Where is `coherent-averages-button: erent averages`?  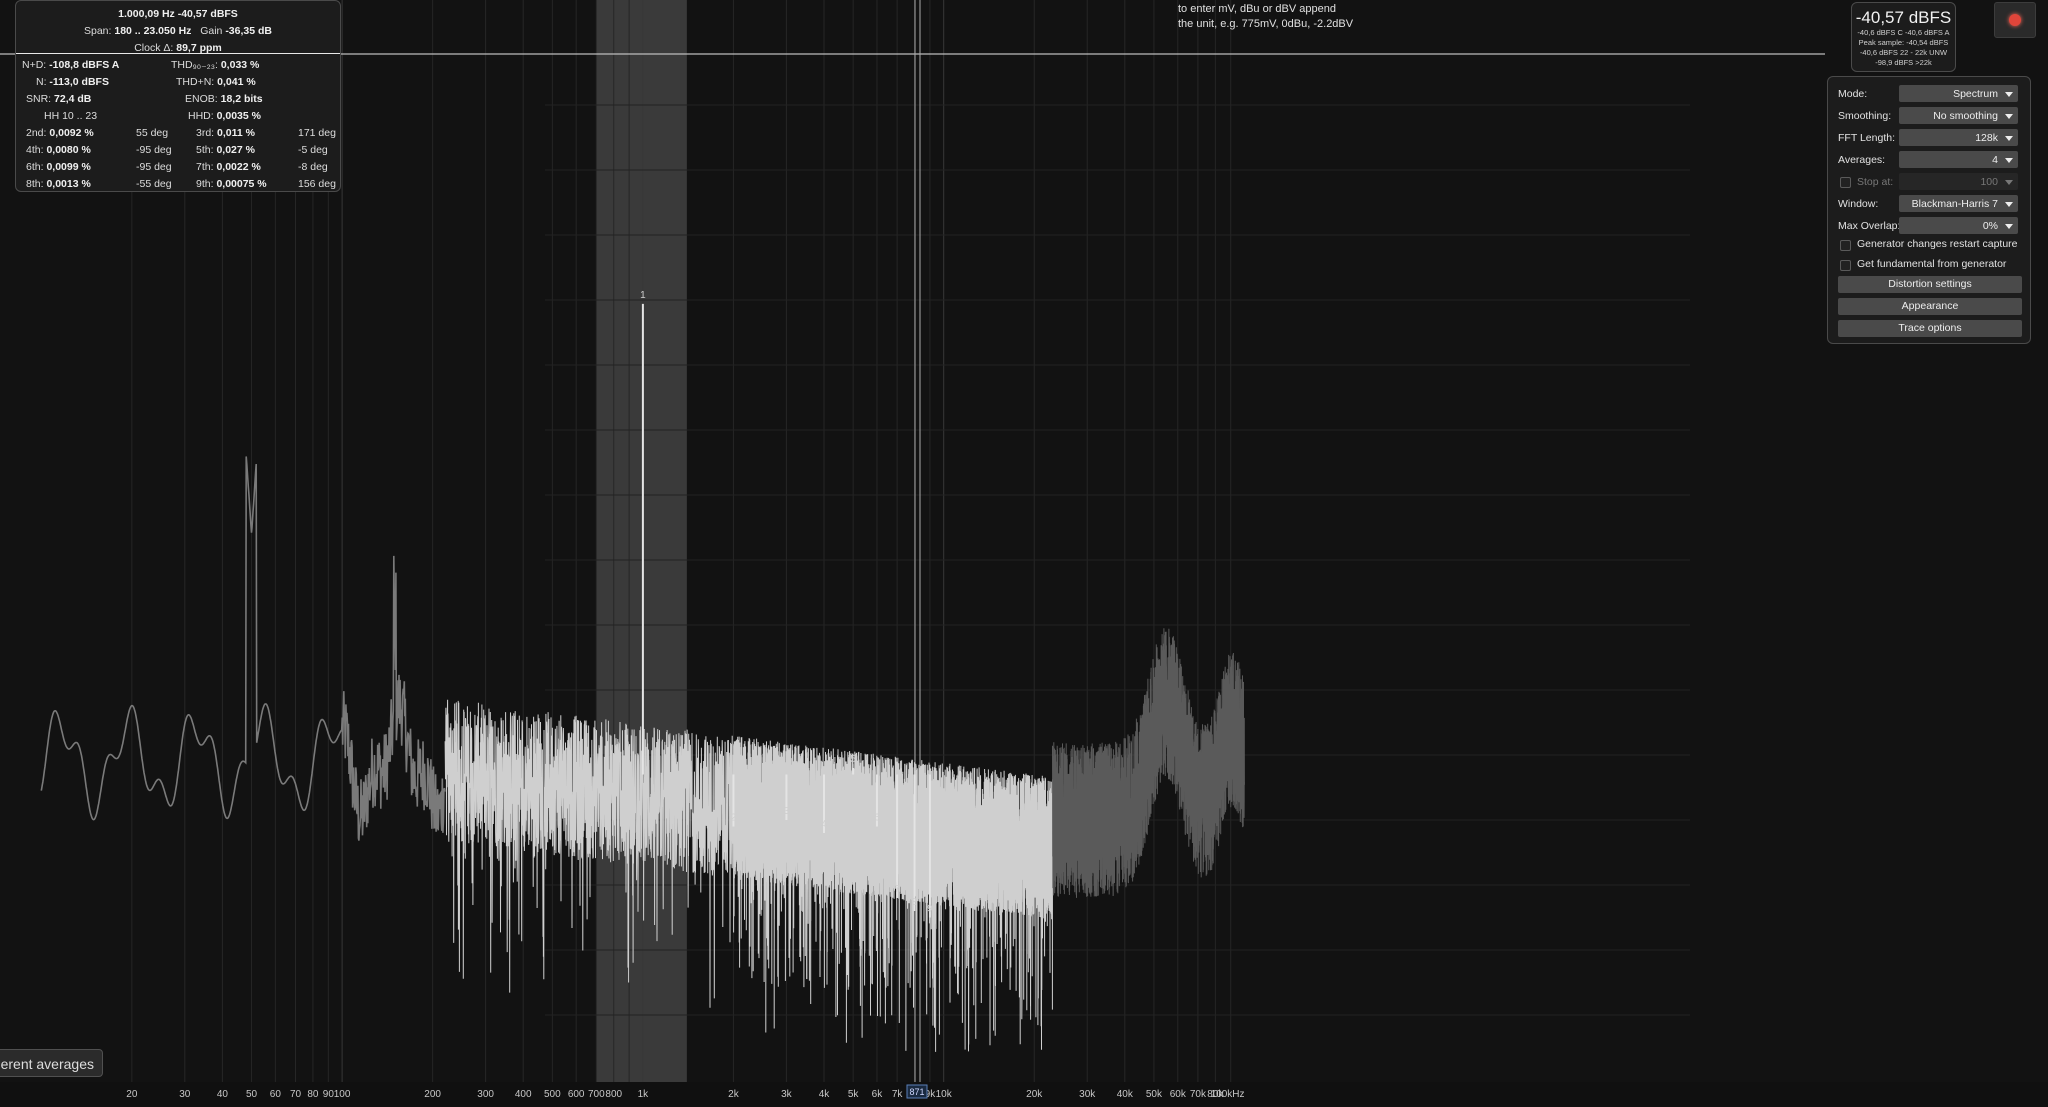 coherent-averages-button: erent averages is located at coordinates (51, 1063).